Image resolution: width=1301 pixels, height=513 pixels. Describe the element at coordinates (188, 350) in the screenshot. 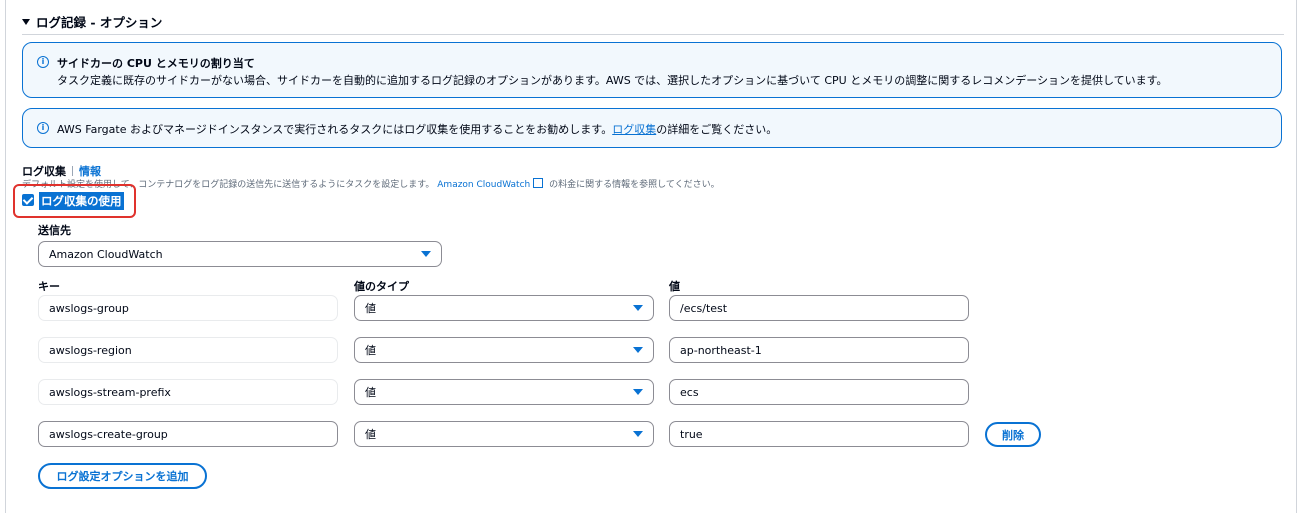

I see `option-key-field: awslogs-region` at that location.